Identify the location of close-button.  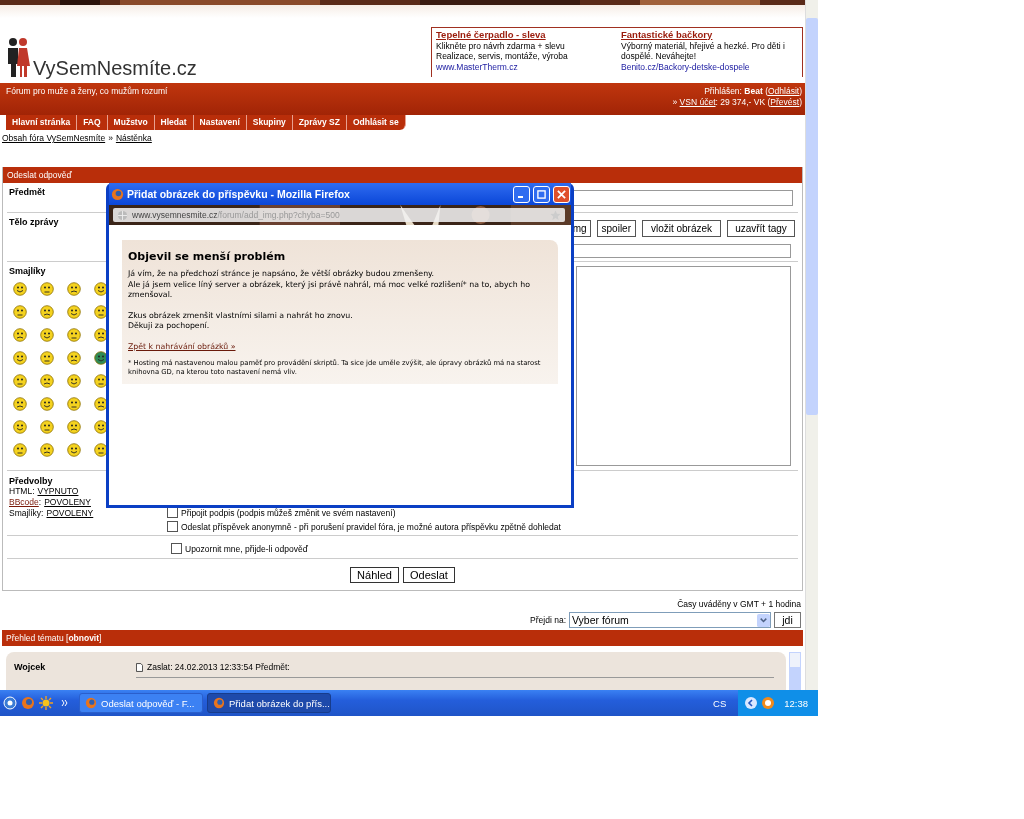
(561, 194).